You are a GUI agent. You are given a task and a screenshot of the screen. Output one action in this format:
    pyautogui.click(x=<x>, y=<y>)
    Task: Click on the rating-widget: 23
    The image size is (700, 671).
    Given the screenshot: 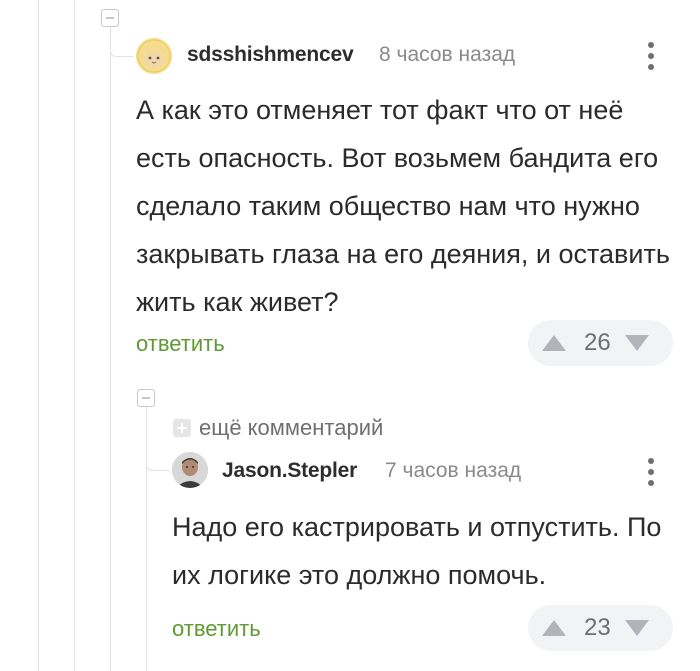 What is the action you would take?
    pyautogui.click(x=600, y=628)
    